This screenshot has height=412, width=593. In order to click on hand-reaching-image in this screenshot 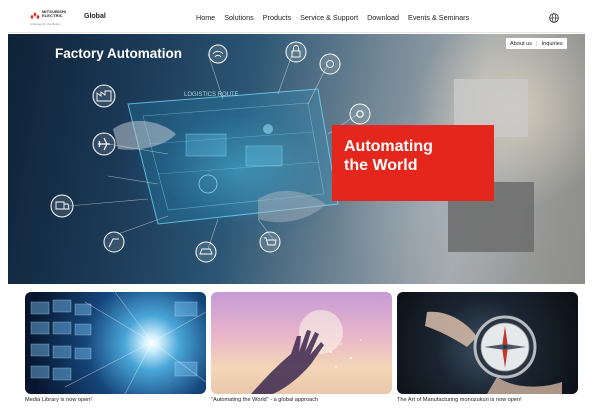, I will do `click(306, 352)`.